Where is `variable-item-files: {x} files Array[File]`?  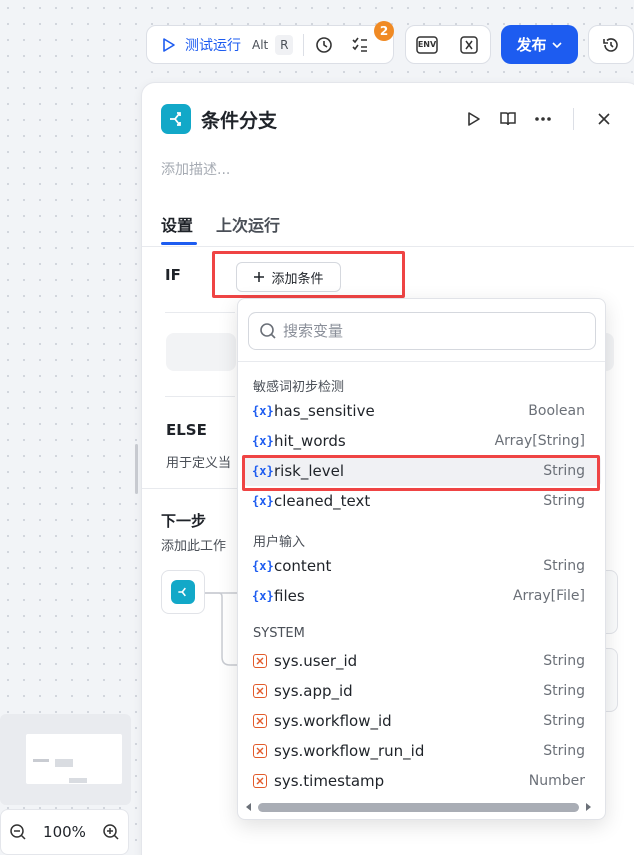 variable-item-files: {x} files Array[File] is located at coordinates (422, 596).